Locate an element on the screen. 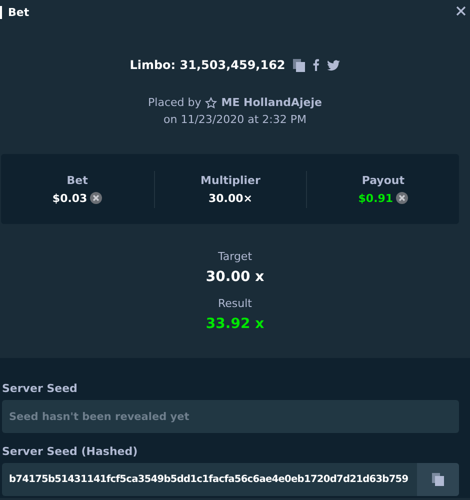 Image resolution: width=470 pixels, height=500 pixels. outcome-value: 30.00 x is located at coordinates (235, 277).